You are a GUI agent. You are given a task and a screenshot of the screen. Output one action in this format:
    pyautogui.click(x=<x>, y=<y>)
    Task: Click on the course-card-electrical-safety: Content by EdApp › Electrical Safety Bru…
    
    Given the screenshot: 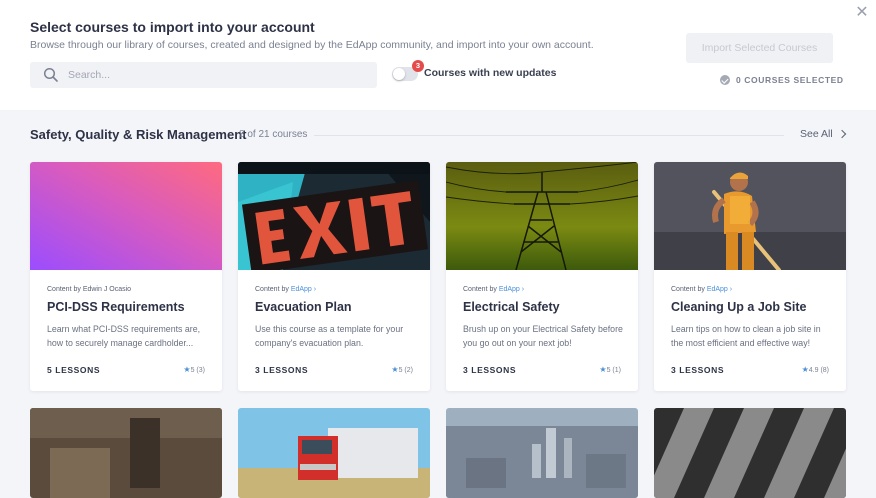 What is the action you would take?
    pyautogui.click(x=542, y=276)
    